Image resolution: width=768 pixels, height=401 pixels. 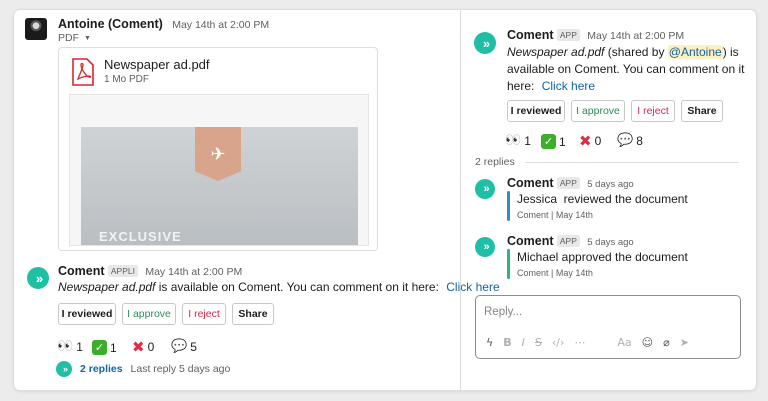 I want to click on app-author: Coment, so click(x=81, y=271).